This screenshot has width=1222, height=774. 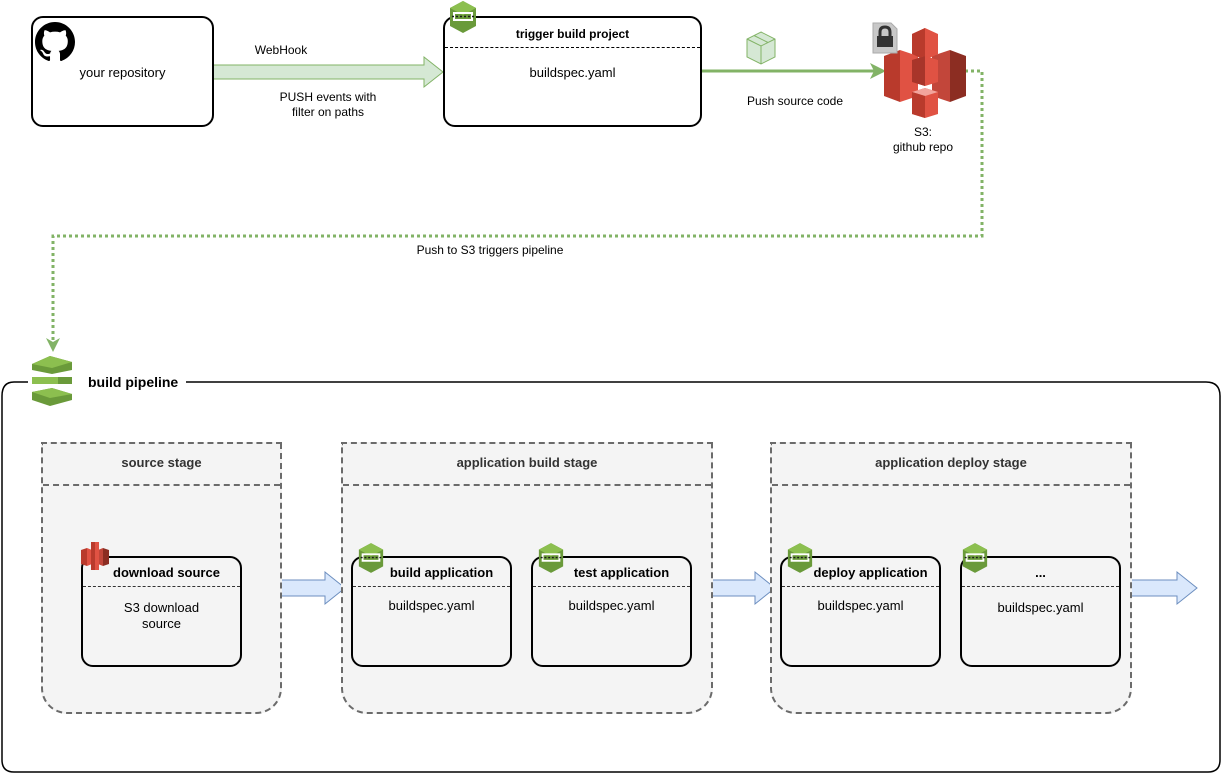 I want to click on stage-title: application deploy stage, so click(x=951, y=465).